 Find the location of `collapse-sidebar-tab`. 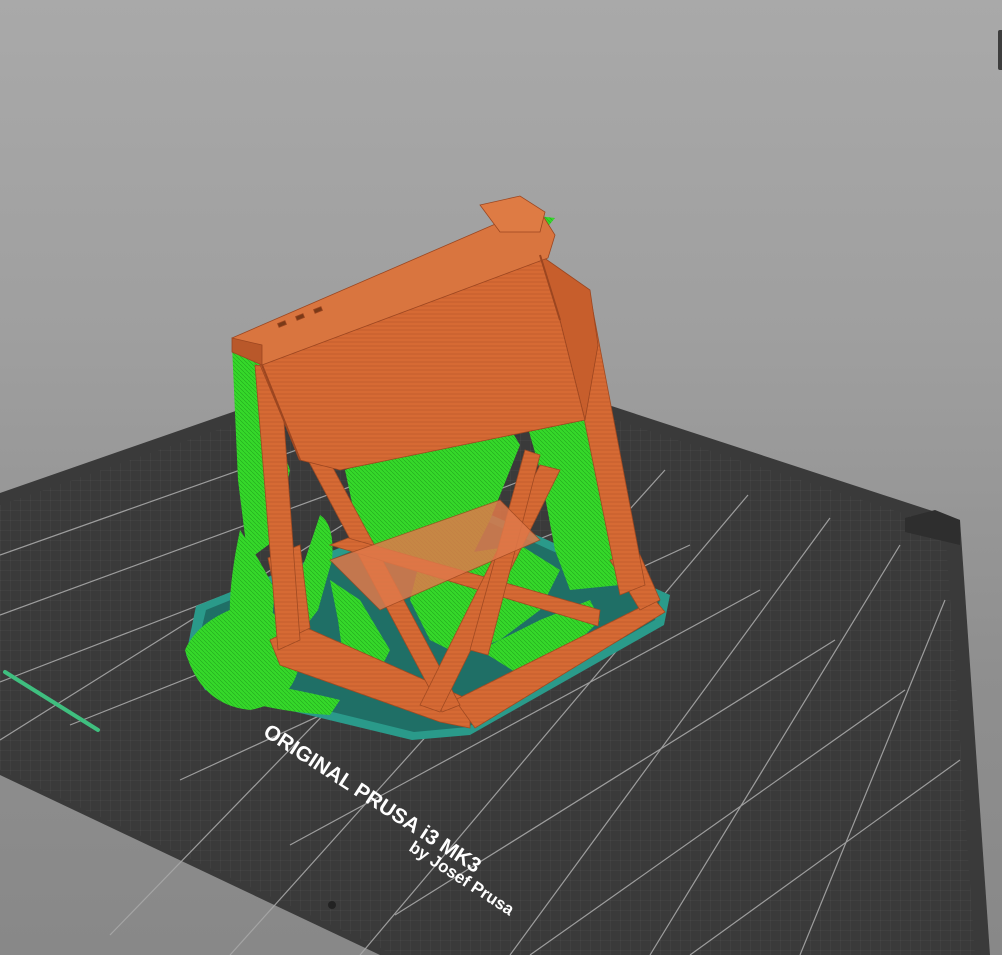

collapse-sidebar-tab is located at coordinates (1000, 50).